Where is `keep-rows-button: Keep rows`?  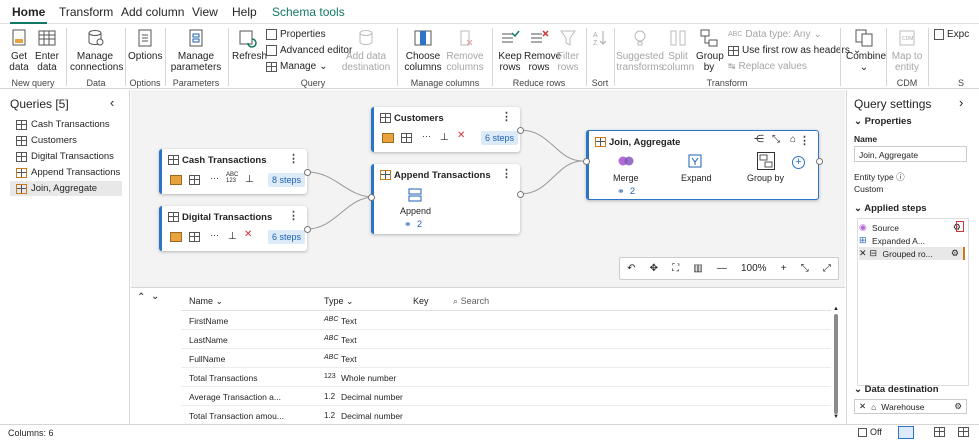
keep-rows-button: Keep rows is located at coordinates (510, 50).